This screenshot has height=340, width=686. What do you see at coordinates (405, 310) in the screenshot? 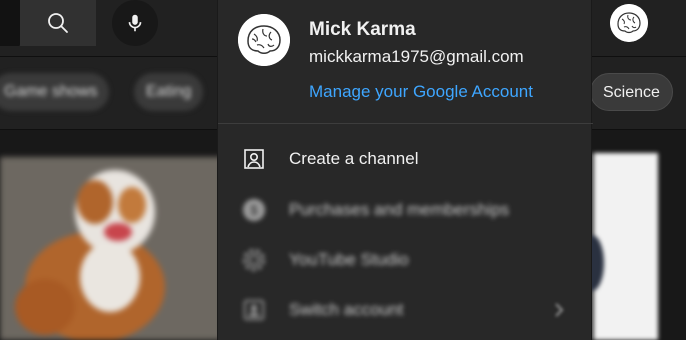
I see `menu-item-switch-account: Switch account` at bounding box center [405, 310].